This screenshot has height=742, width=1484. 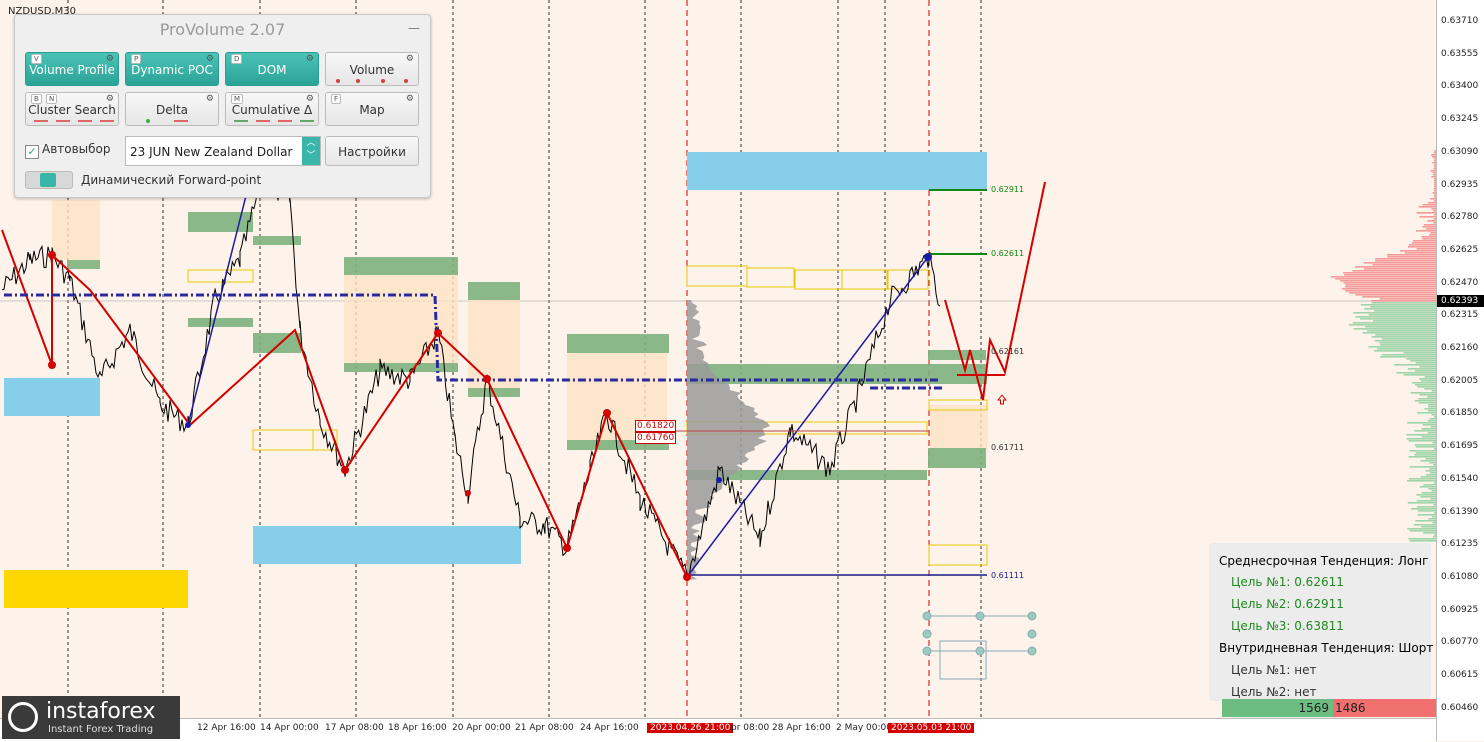 What do you see at coordinates (68, 150) in the screenshot?
I see `autoselect-checkbox: ✓ Автовыбор` at bounding box center [68, 150].